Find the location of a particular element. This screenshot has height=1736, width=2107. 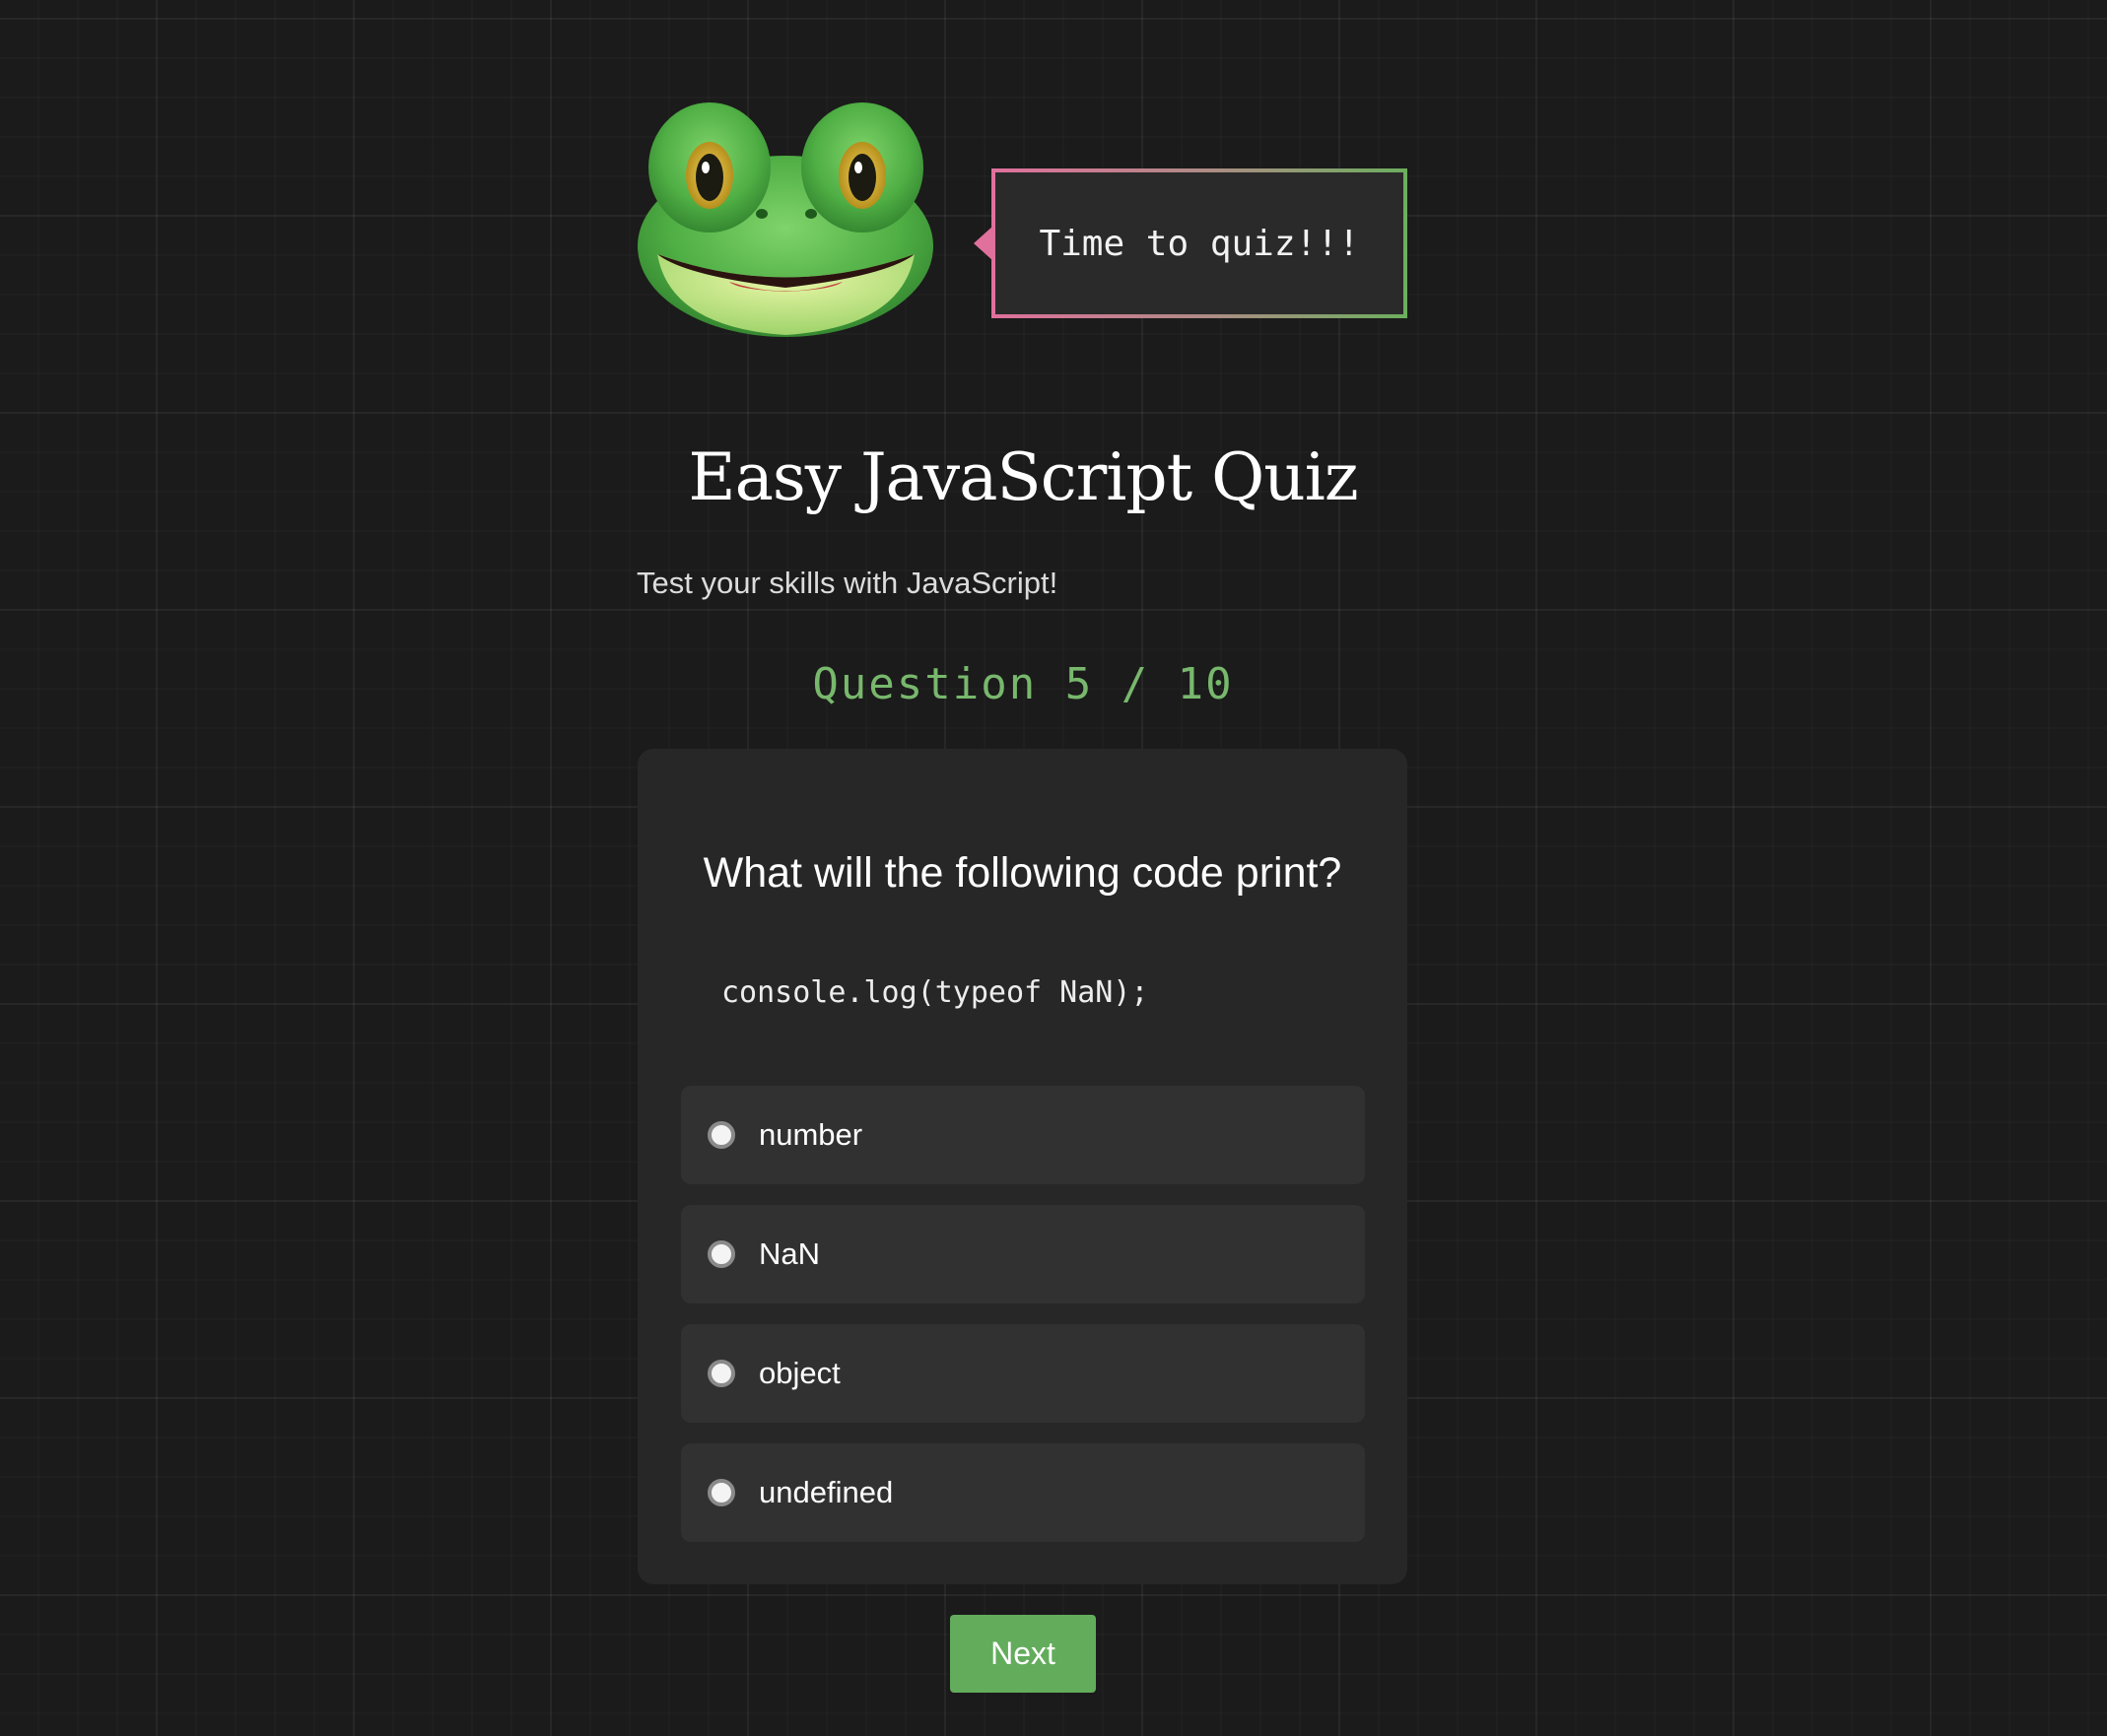

question-counter: Question 5 / 10 is located at coordinates (1023, 684).